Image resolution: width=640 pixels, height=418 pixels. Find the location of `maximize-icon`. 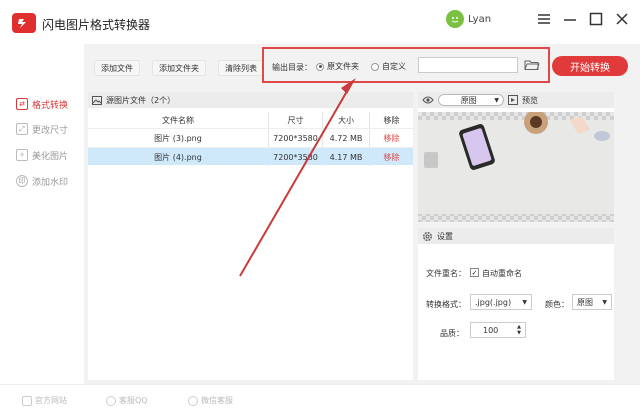

maximize-icon is located at coordinates (596, 19).